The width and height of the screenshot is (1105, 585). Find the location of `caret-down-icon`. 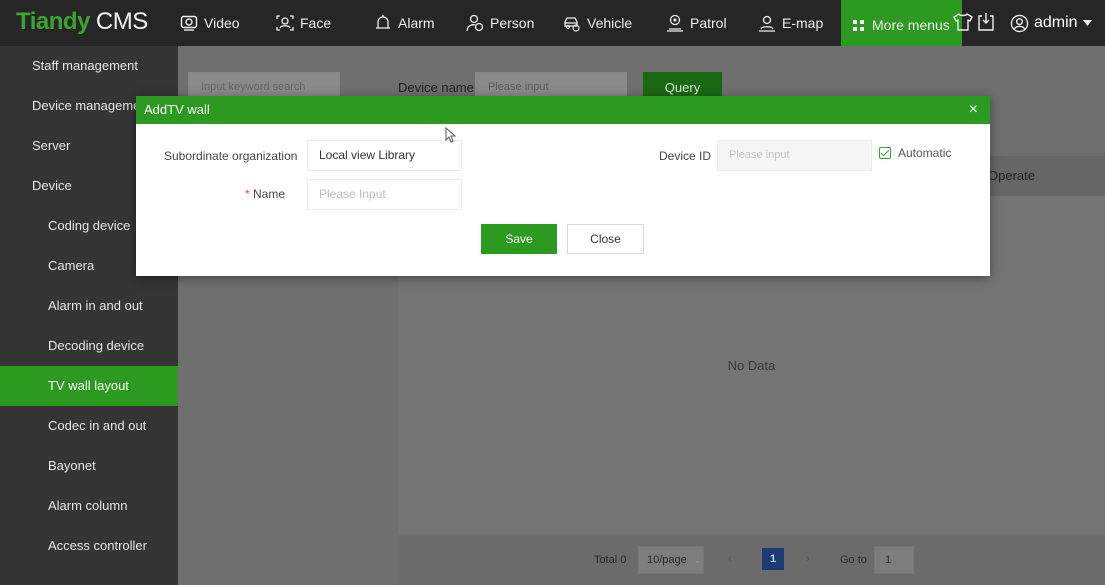

caret-down-icon is located at coordinates (1087, 23).